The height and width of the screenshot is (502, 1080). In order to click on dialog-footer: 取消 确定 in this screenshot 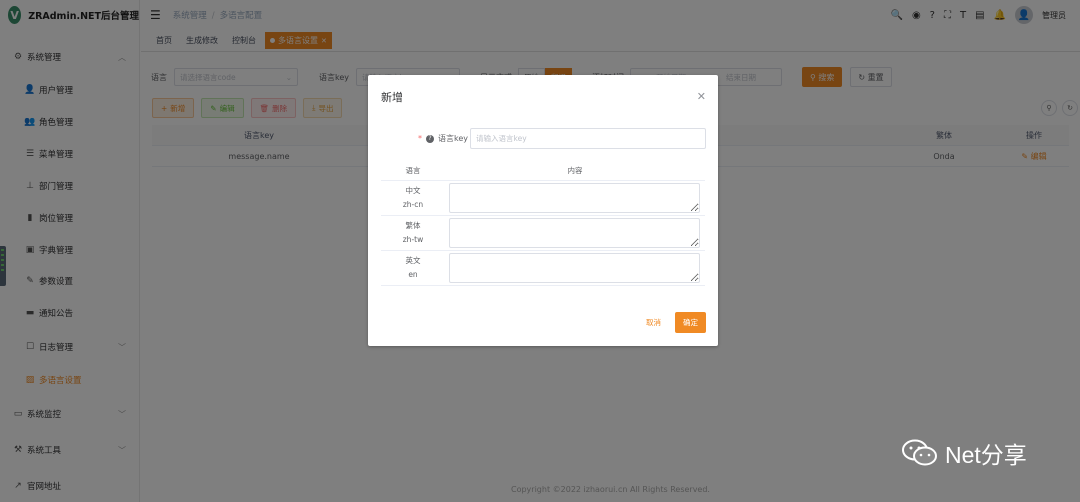, I will do `click(673, 322)`.